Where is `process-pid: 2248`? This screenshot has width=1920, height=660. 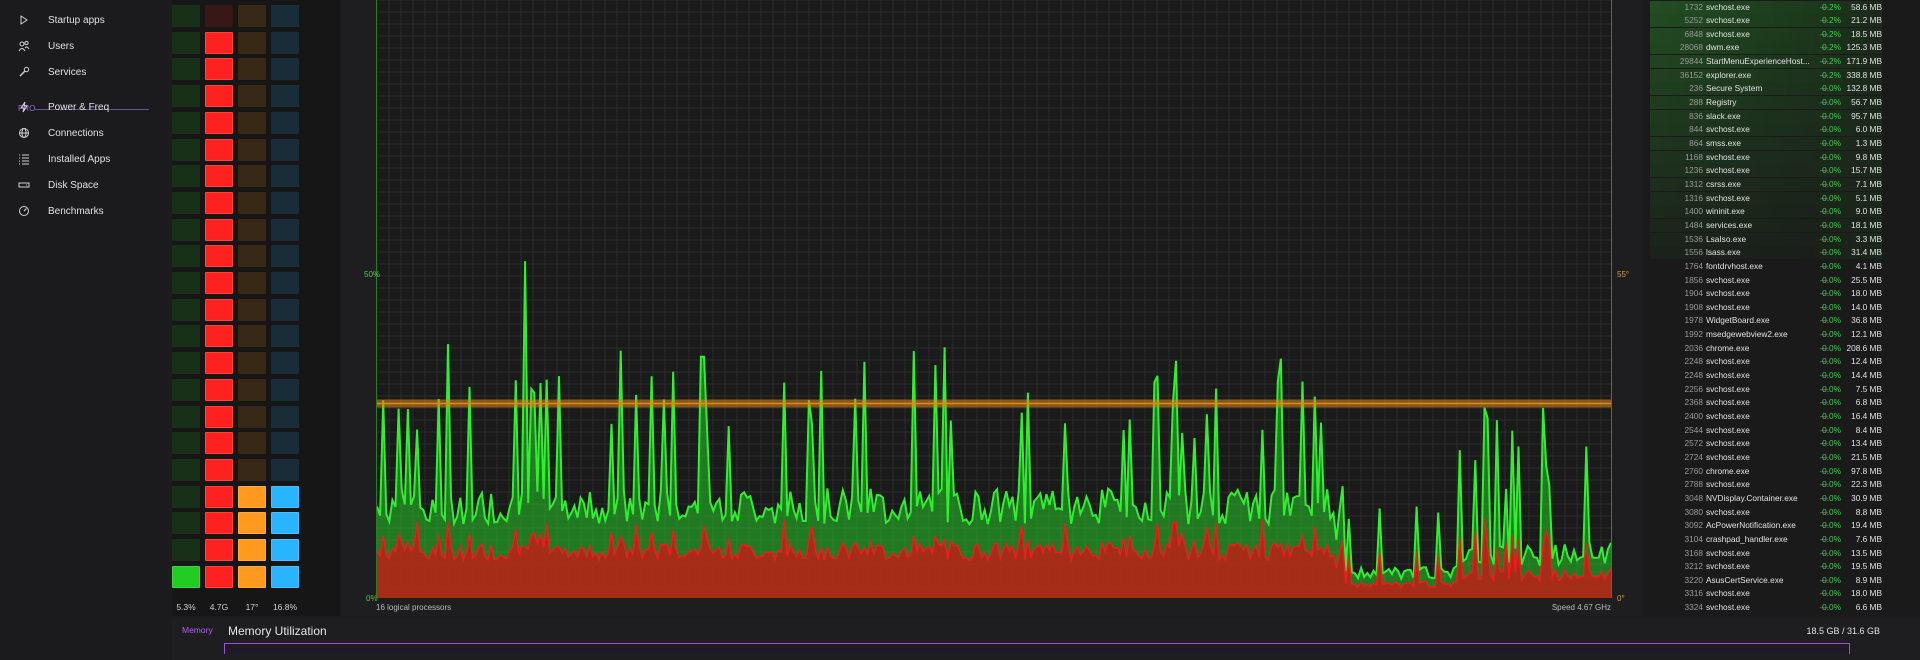
process-pid: 2248 is located at coordinates (1693, 375).